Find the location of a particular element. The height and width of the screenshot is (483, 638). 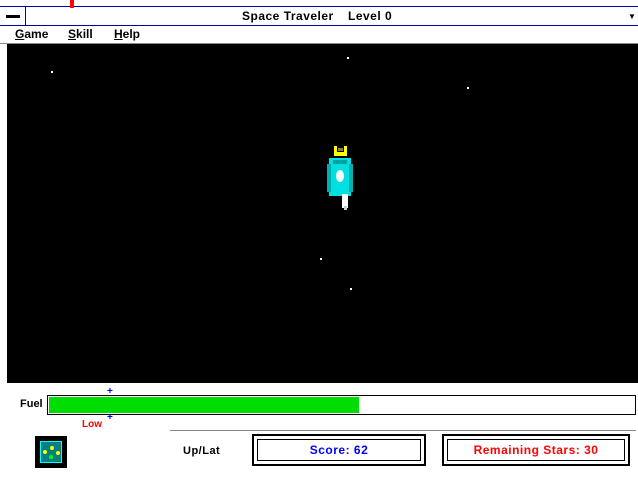

title-bar: Space Traveler Level 0 ▼ is located at coordinates (319, 16).